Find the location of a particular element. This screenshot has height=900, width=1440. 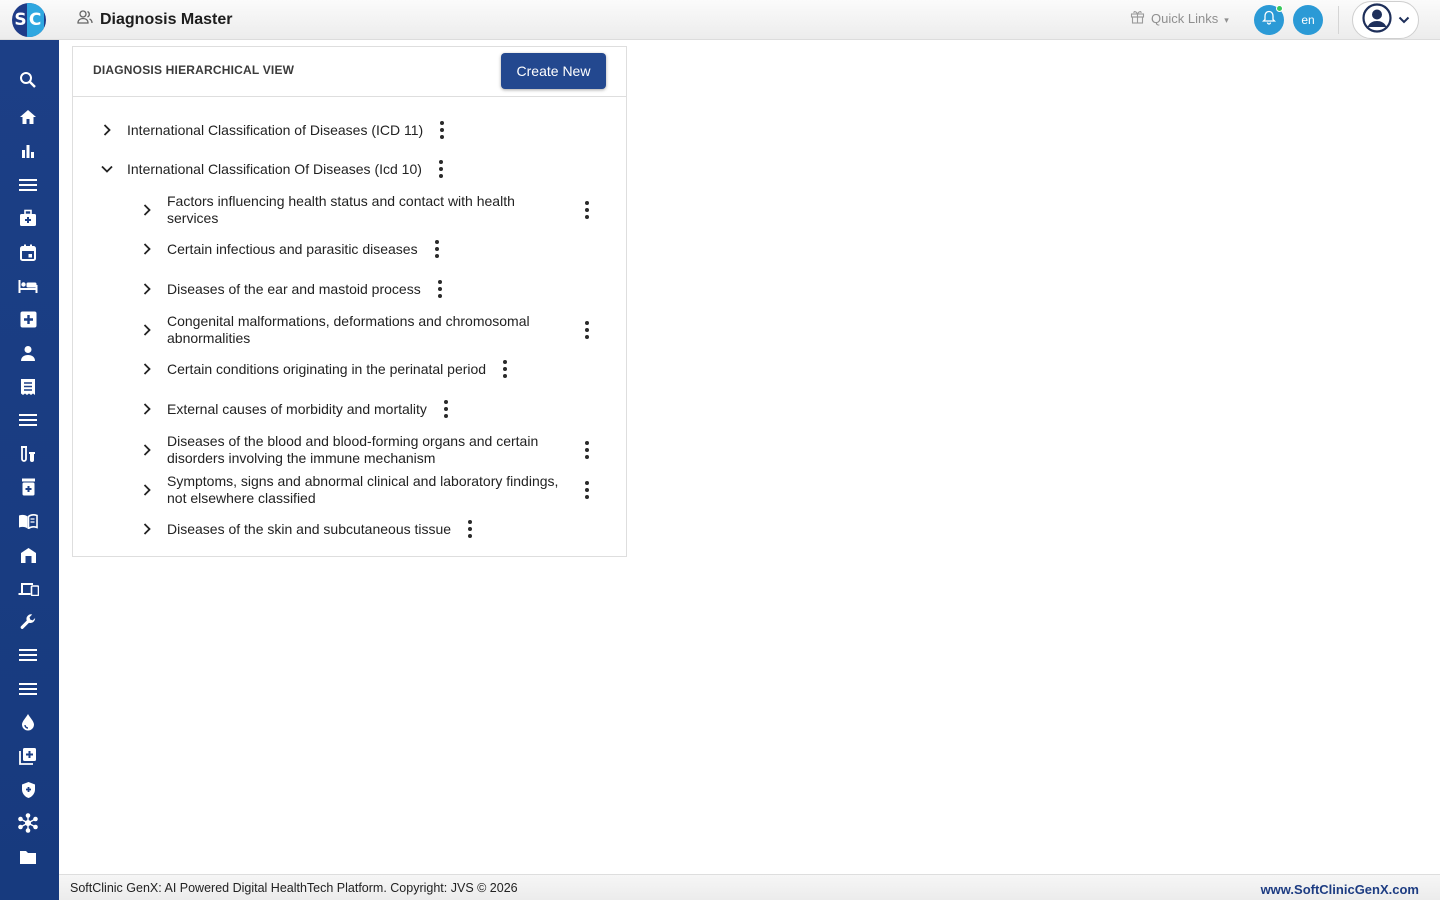

person-icon is located at coordinates (28, 353).